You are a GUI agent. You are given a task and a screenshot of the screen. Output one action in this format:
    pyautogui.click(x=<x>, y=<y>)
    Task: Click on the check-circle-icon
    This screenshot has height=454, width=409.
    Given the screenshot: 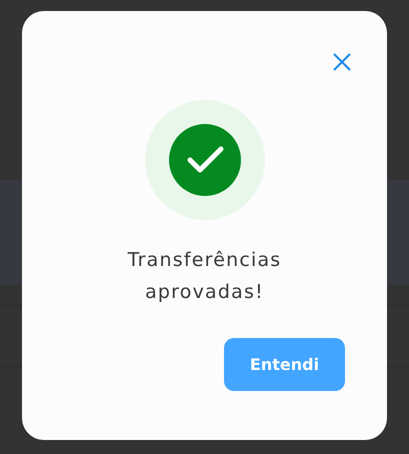 What is the action you would take?
    pyautogui.click(x=204, y=160)
    